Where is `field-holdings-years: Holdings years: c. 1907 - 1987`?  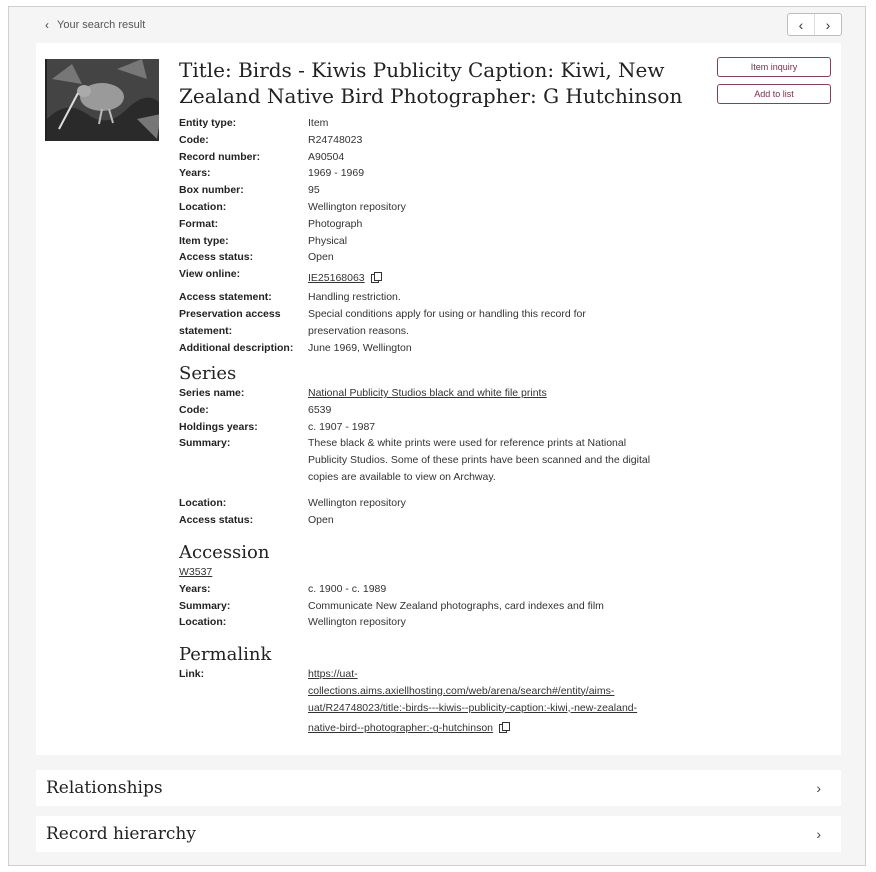
field-holdings-years: Holdings years: c. 1907 - 1987 is located at coordinates (277, 426).